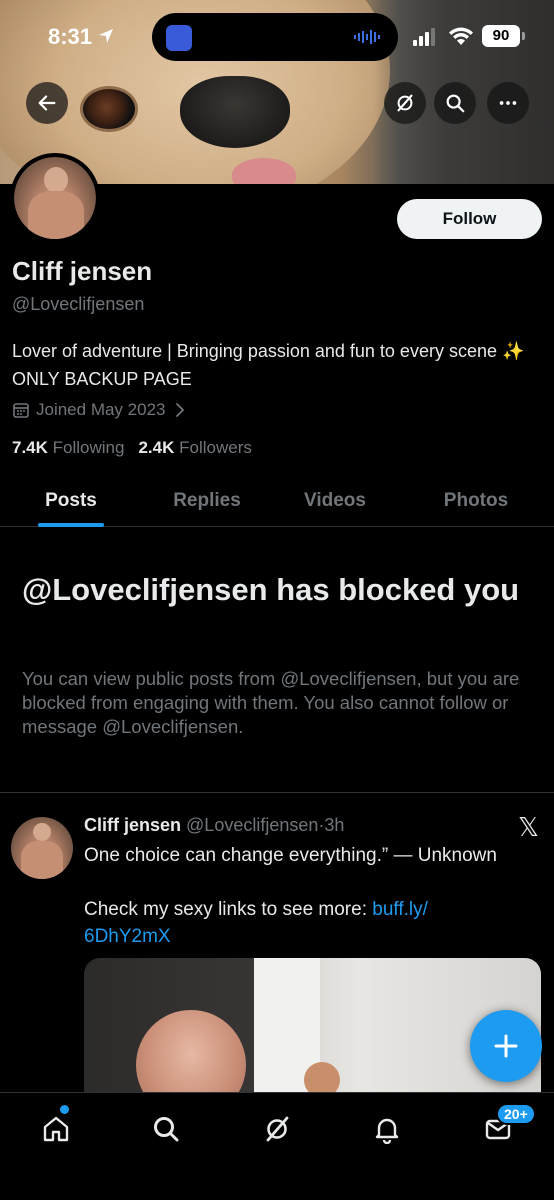 Image resolution: width=554 pixels, height=1200 pixels. Describe the element at coordinates (469, 219) in the screenshot. I see `follow-button: Follow` at that location.